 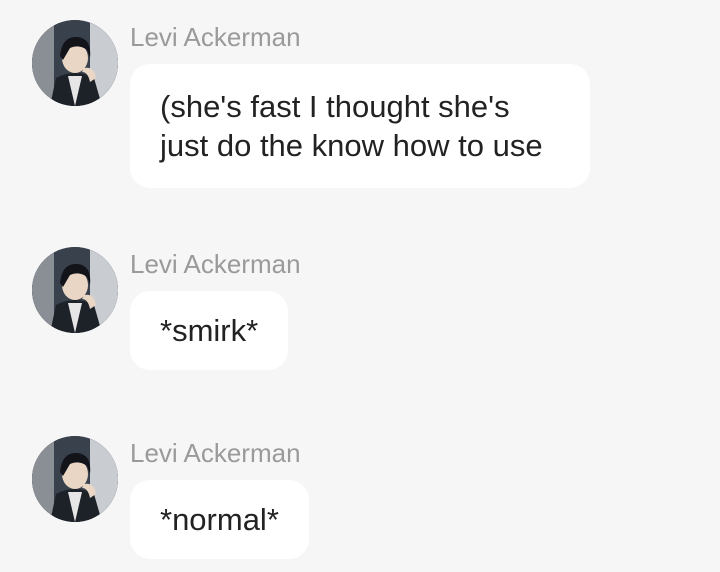 What do you see at coordinates (209, 330) in the screenshot?
I see `message-bubble: *smirk*` at bounding box center [209, 330].